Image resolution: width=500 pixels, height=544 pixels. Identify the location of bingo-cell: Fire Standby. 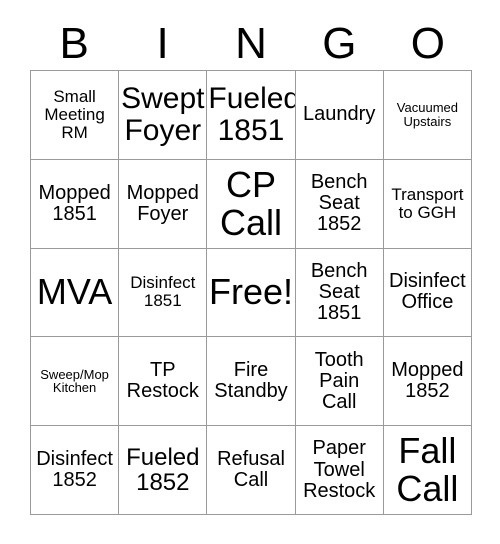
(251, 382).